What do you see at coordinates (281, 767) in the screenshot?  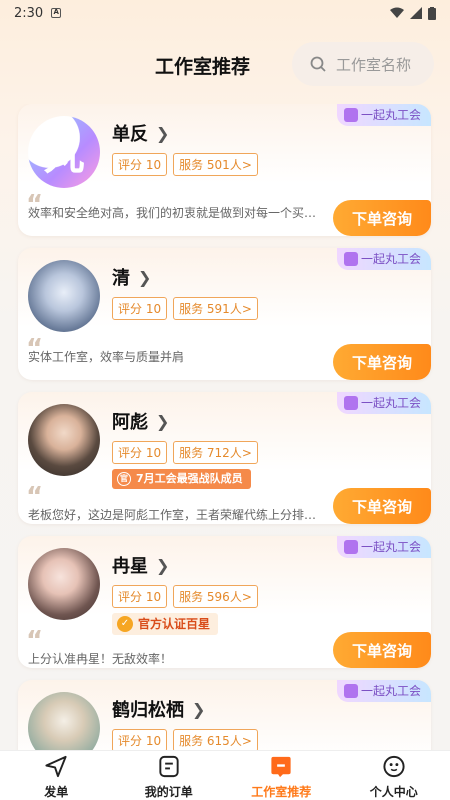 I see `studio-icon` at bounding box center [281, 767].